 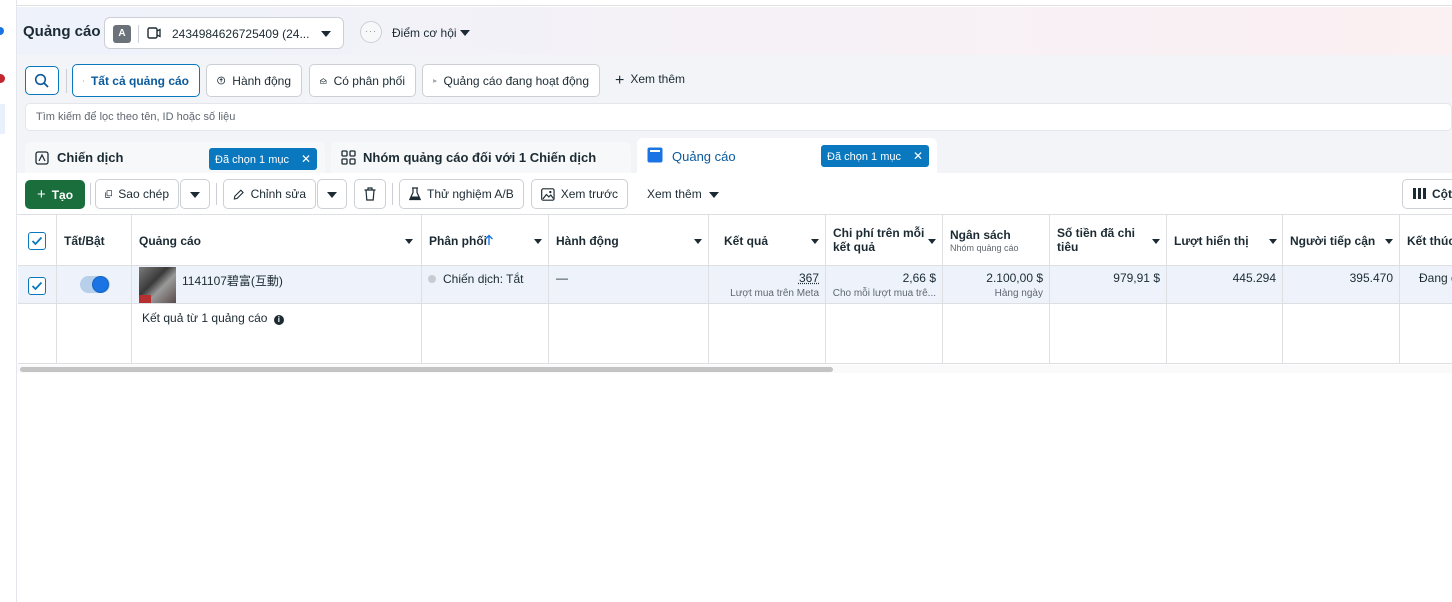 What do you see at coordinates (1067, 247) in the screenshot?
I see `header-line: tiêu` at bounding box center [1067, 247].